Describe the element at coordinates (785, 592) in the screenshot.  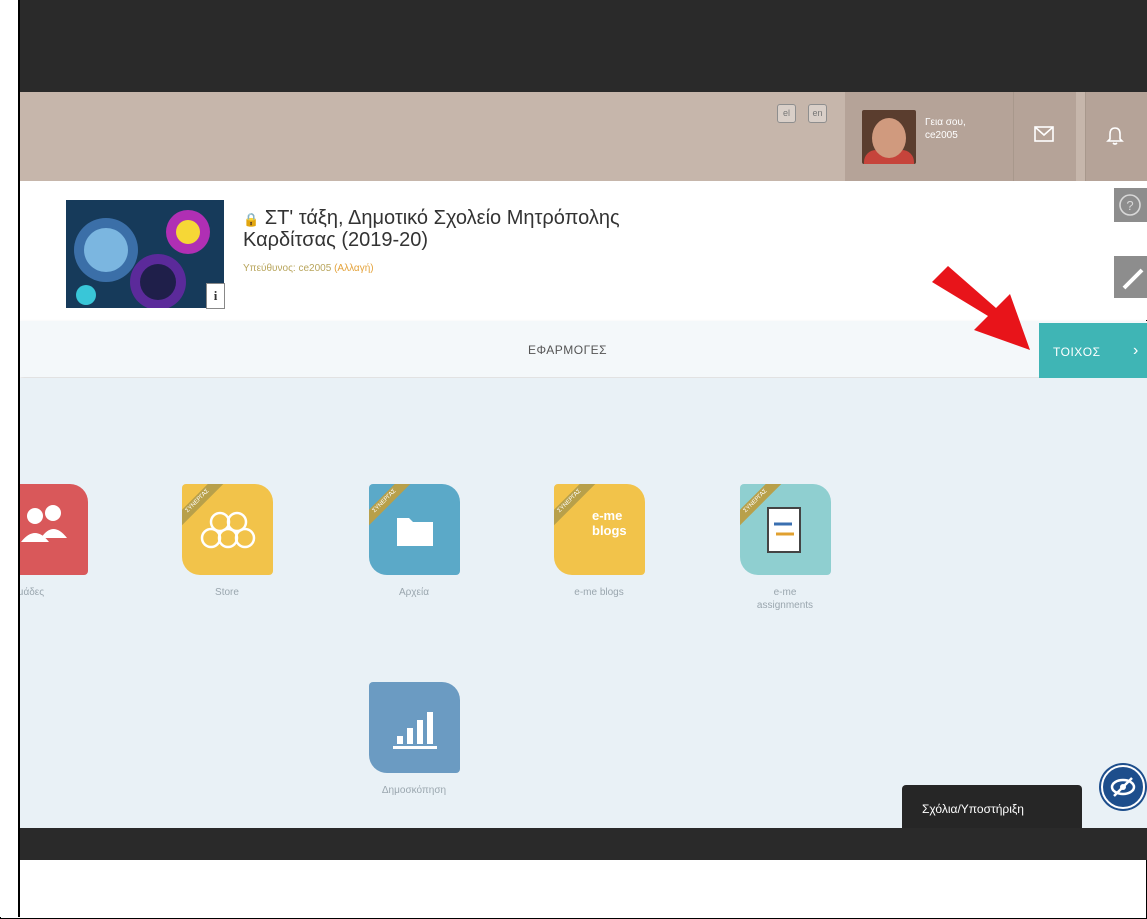
I see `assignments-label-line1: e-me` at that location.